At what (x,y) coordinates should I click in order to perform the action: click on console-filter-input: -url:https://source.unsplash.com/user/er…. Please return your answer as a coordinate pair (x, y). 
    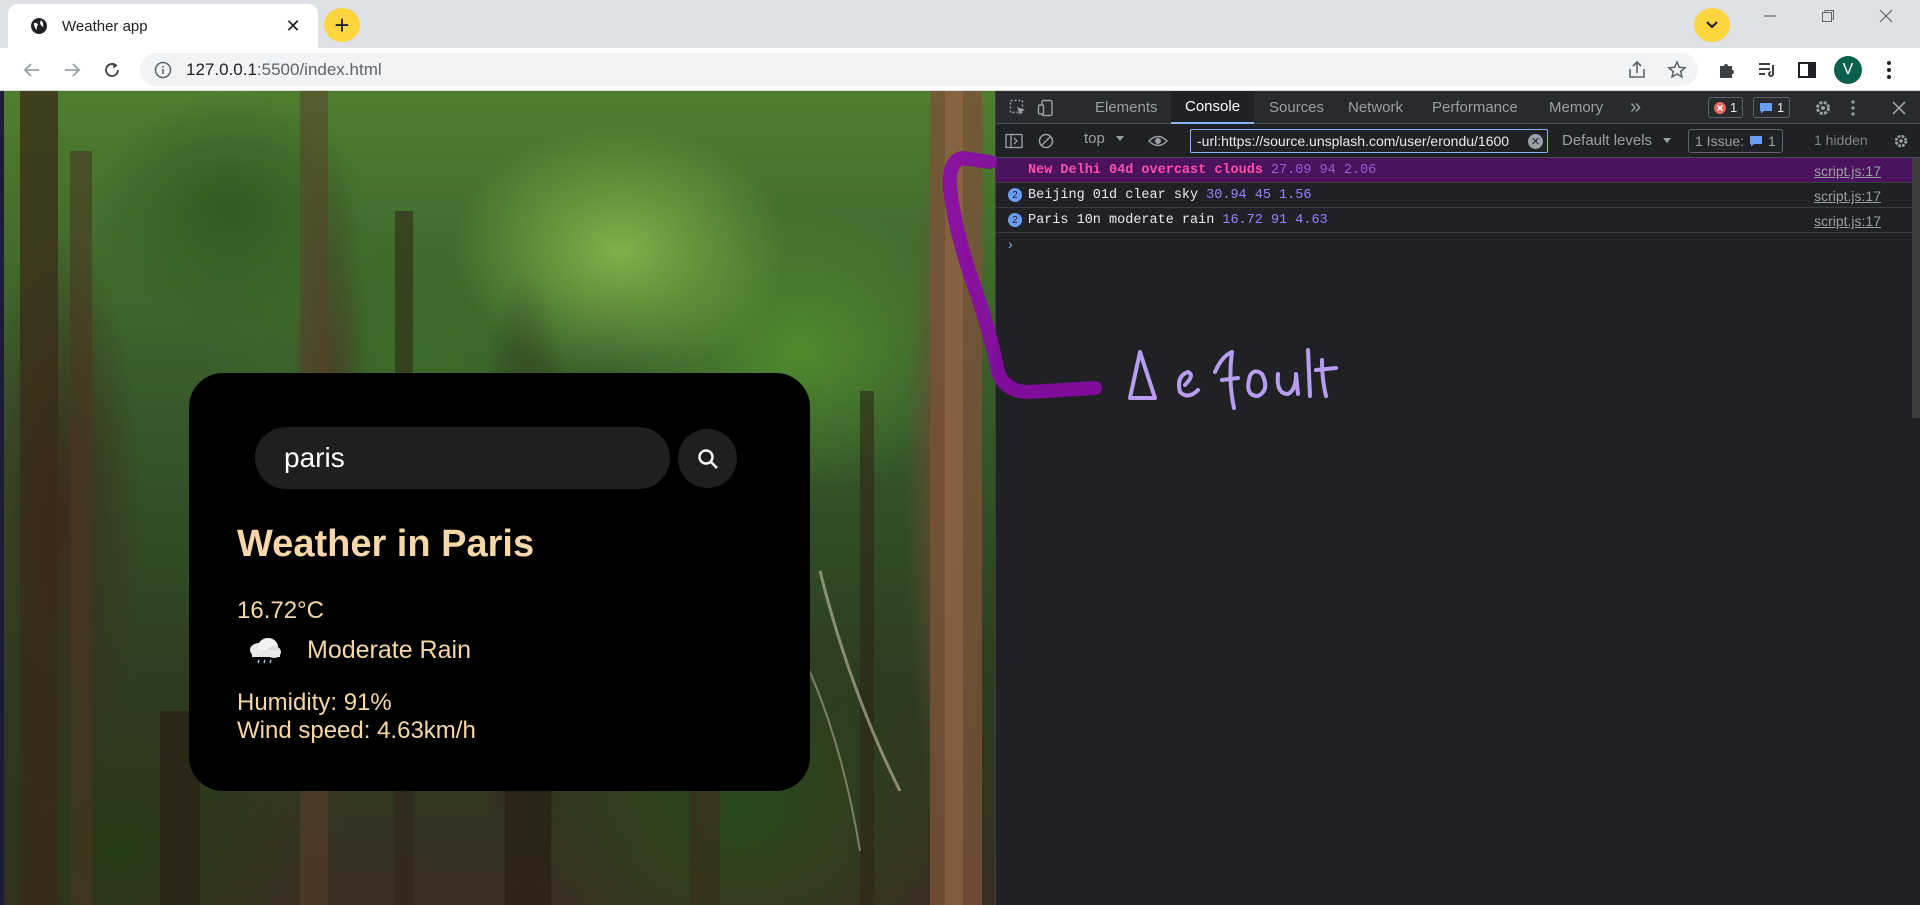
    Looking at the image, I should click on (1369, 141).